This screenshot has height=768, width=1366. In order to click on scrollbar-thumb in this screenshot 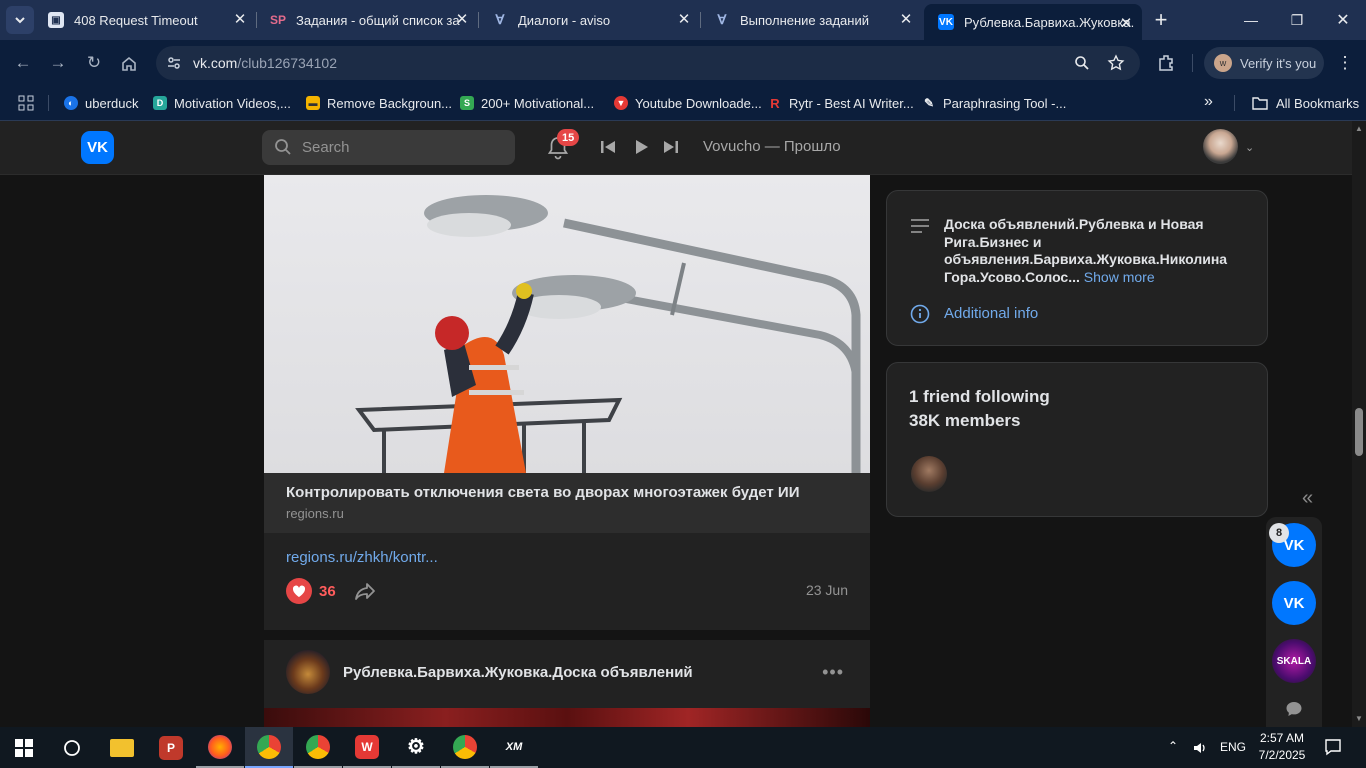, I will do `click(1359, 432)`.